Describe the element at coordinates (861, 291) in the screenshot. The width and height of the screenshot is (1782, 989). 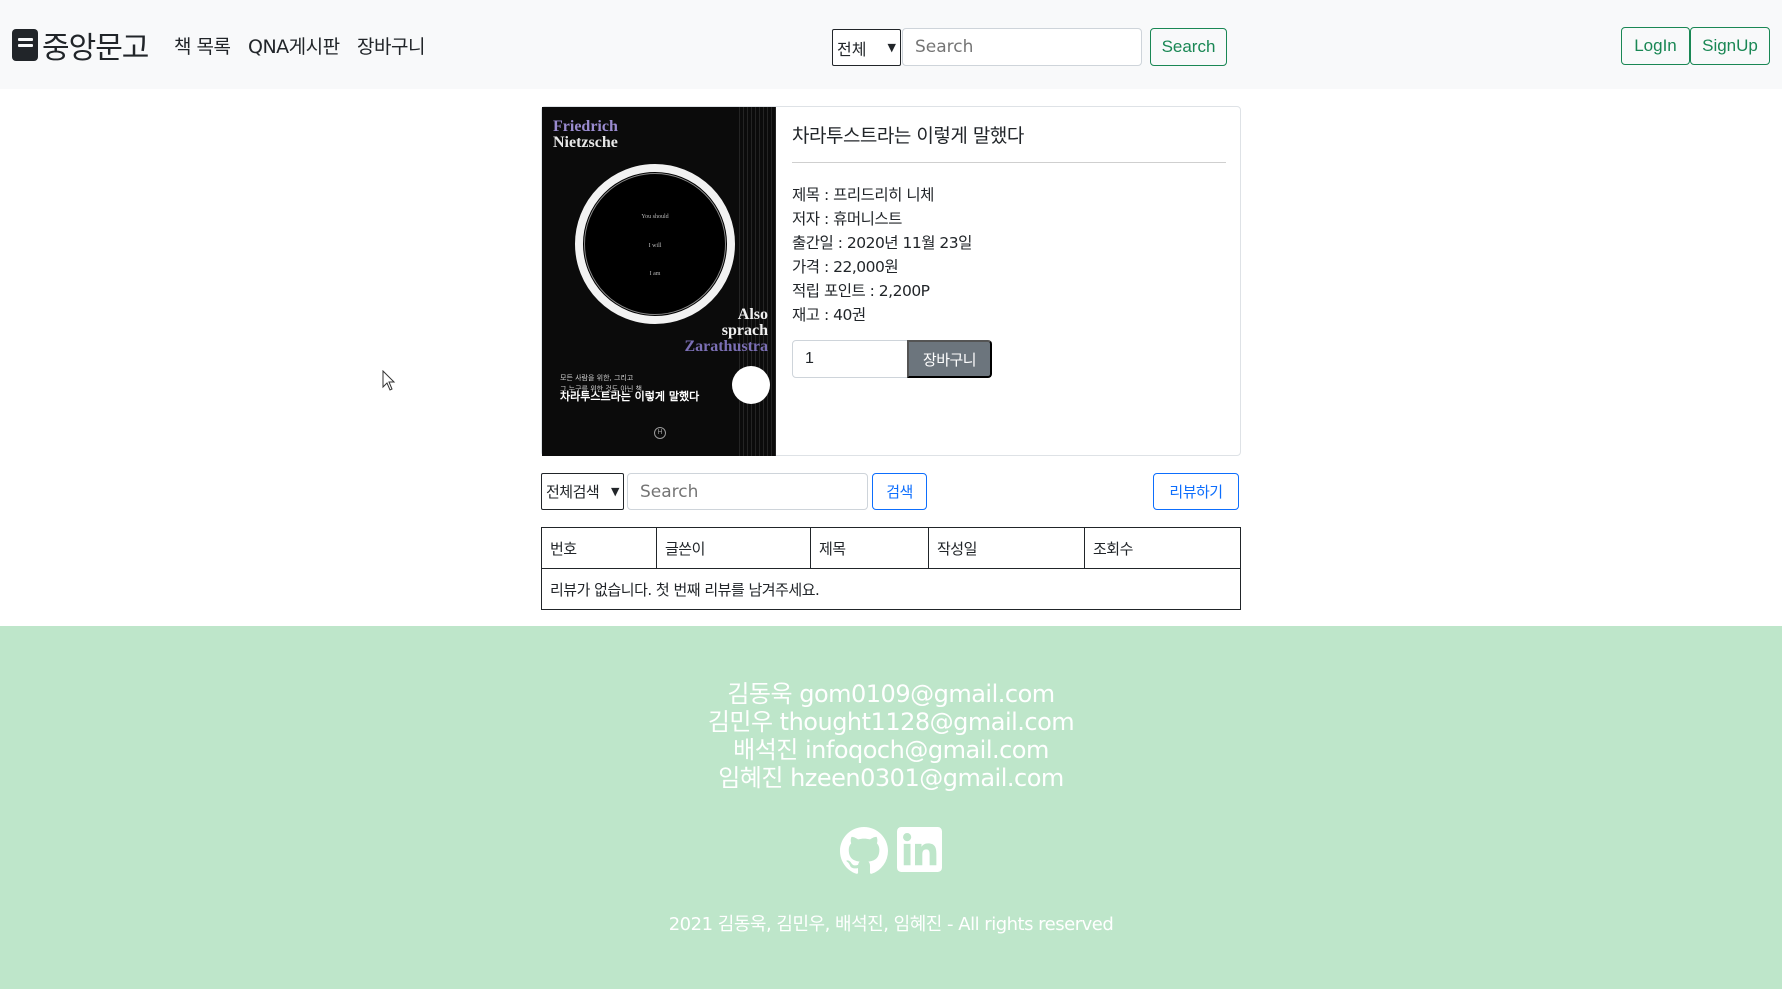
I see `book-info-points: 적립 포인트 : 2,200P` at that location.